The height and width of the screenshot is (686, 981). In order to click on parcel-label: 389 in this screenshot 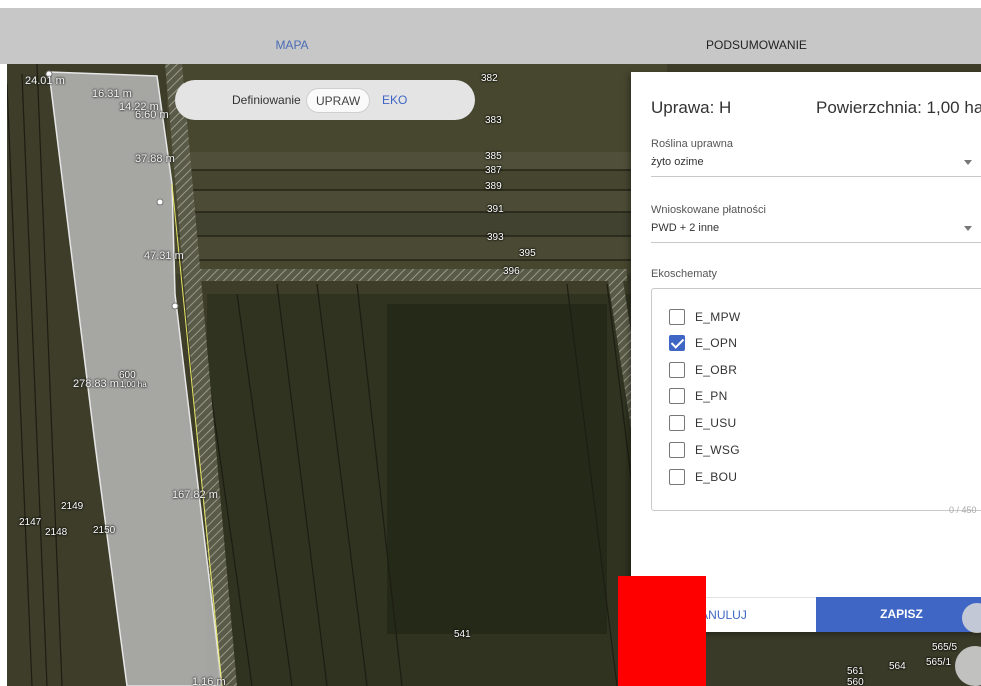, I will do `click(493, 186)`.